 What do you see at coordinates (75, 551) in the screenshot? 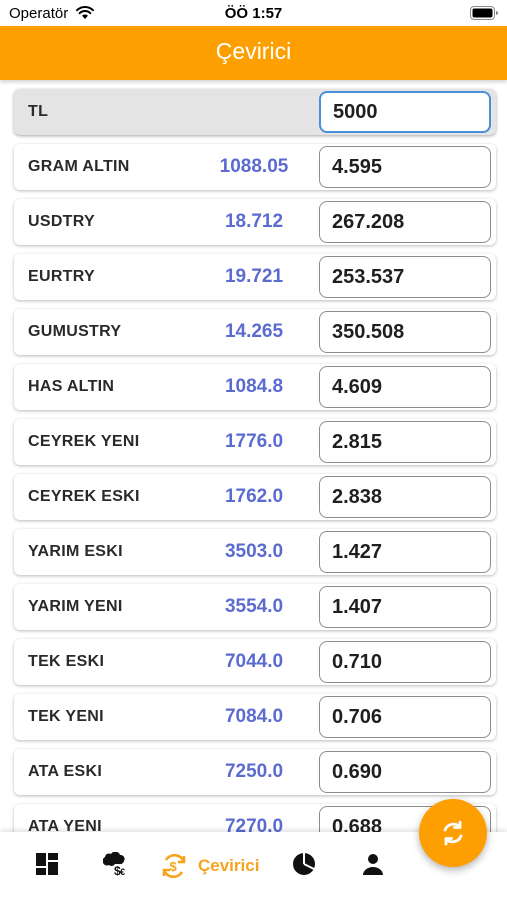
I see `currency-name: YARIM ESKI` at bounding box center [75, 551].